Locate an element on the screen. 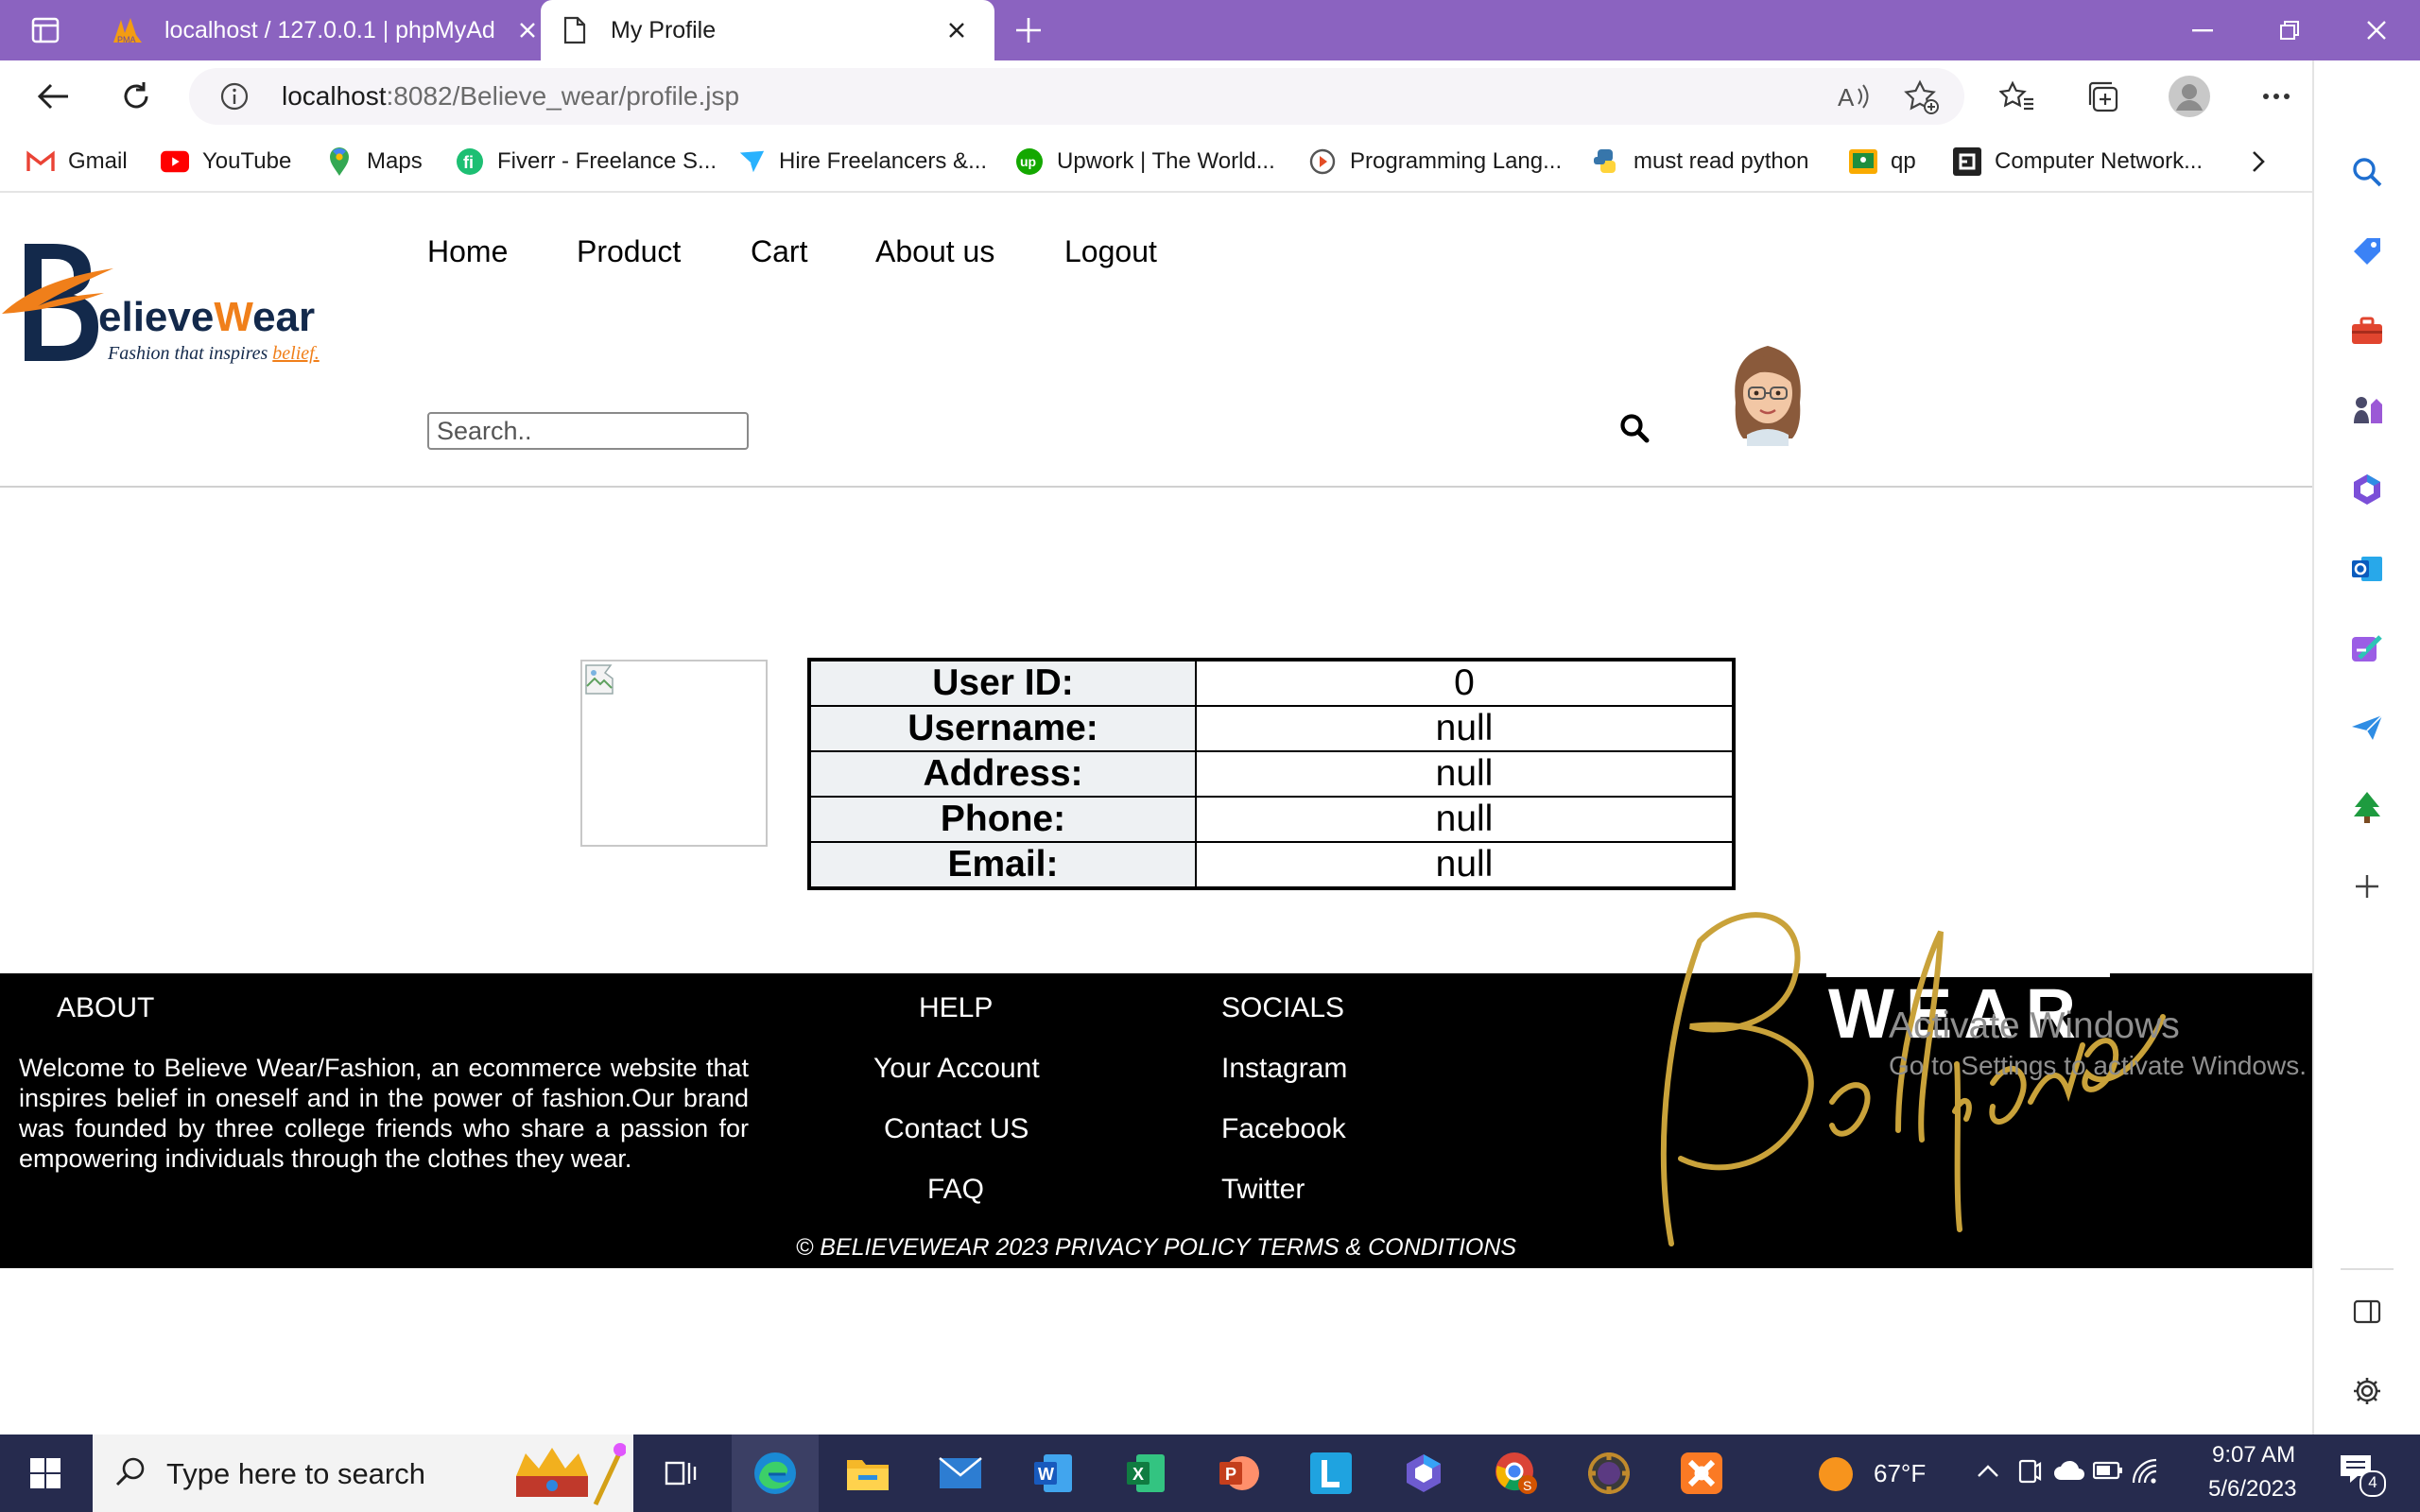 This screenshot has height=1512, width=2420. sidebar-designer-button is located at coordinates (2367, 648).